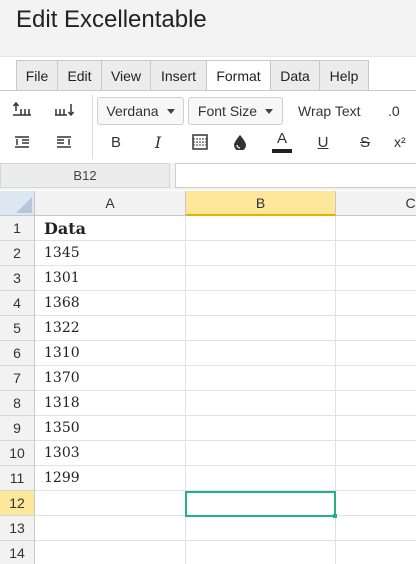  I want to click on row-header: 9, so click(17, 428).